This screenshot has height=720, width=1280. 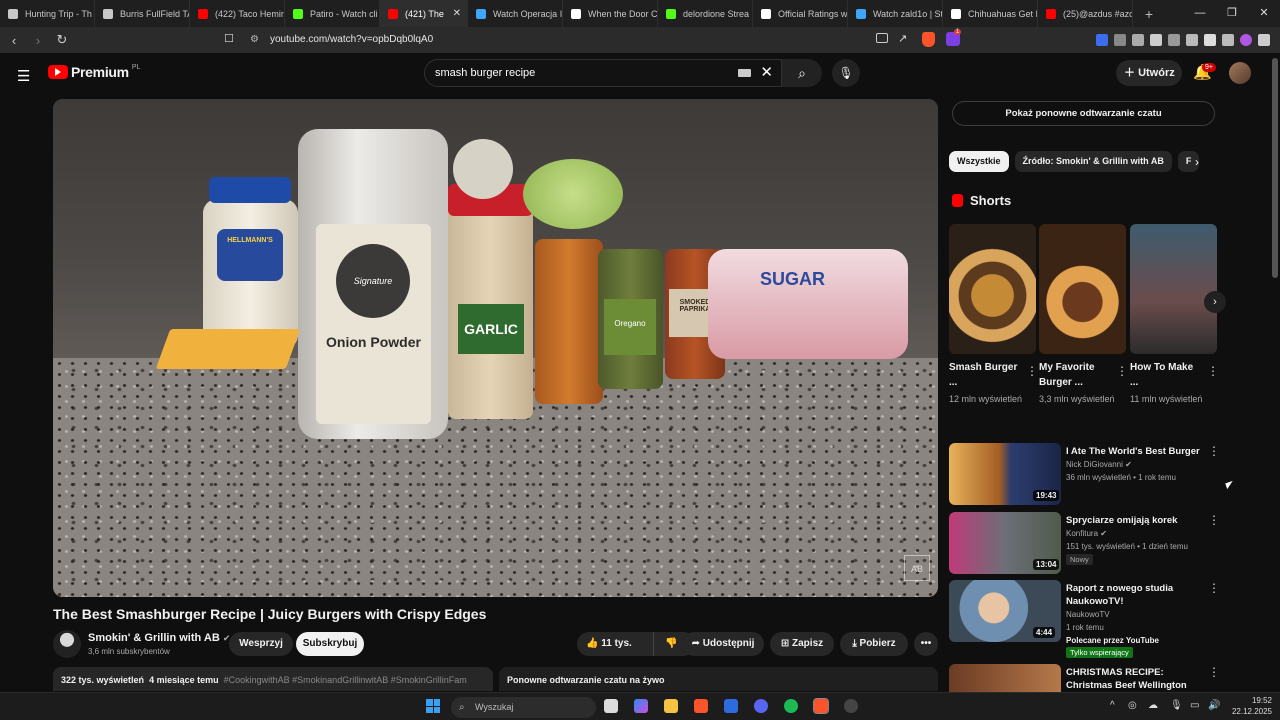 I want to click on profile-icon, so click(x=1246, y=40).